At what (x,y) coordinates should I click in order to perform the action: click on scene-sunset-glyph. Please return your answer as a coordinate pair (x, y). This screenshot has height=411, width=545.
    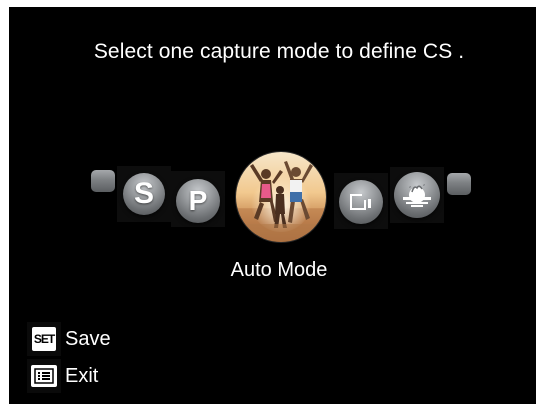
    Looking at the image, I should click on (417, 195).